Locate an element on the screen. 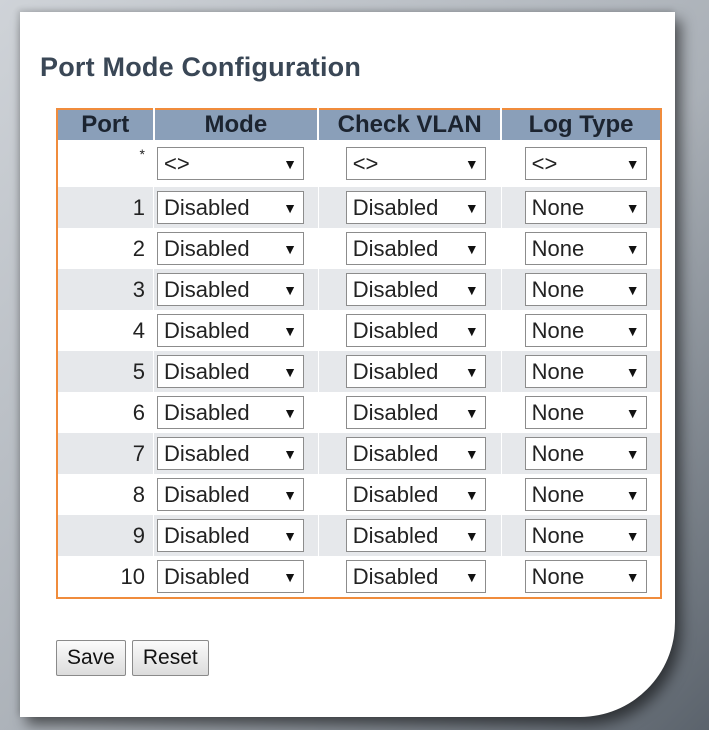 The width and height of the screenshot is (709, 730). save-button: Save is located at coordinates (91, 658).